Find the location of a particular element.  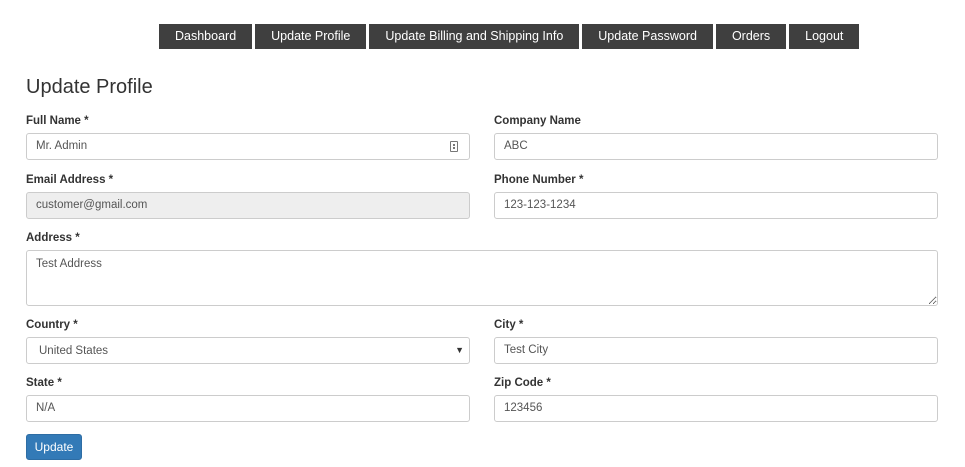

country-selected-value: United States is located at coordinates (74, 350).